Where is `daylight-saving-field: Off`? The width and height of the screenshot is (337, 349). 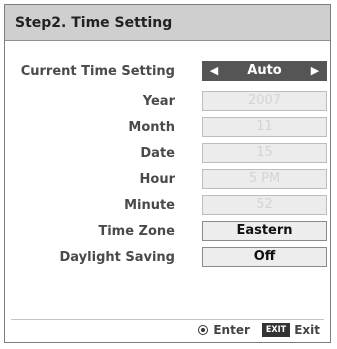 daylight-saving-field: Off is located at coordinates (264, 257).